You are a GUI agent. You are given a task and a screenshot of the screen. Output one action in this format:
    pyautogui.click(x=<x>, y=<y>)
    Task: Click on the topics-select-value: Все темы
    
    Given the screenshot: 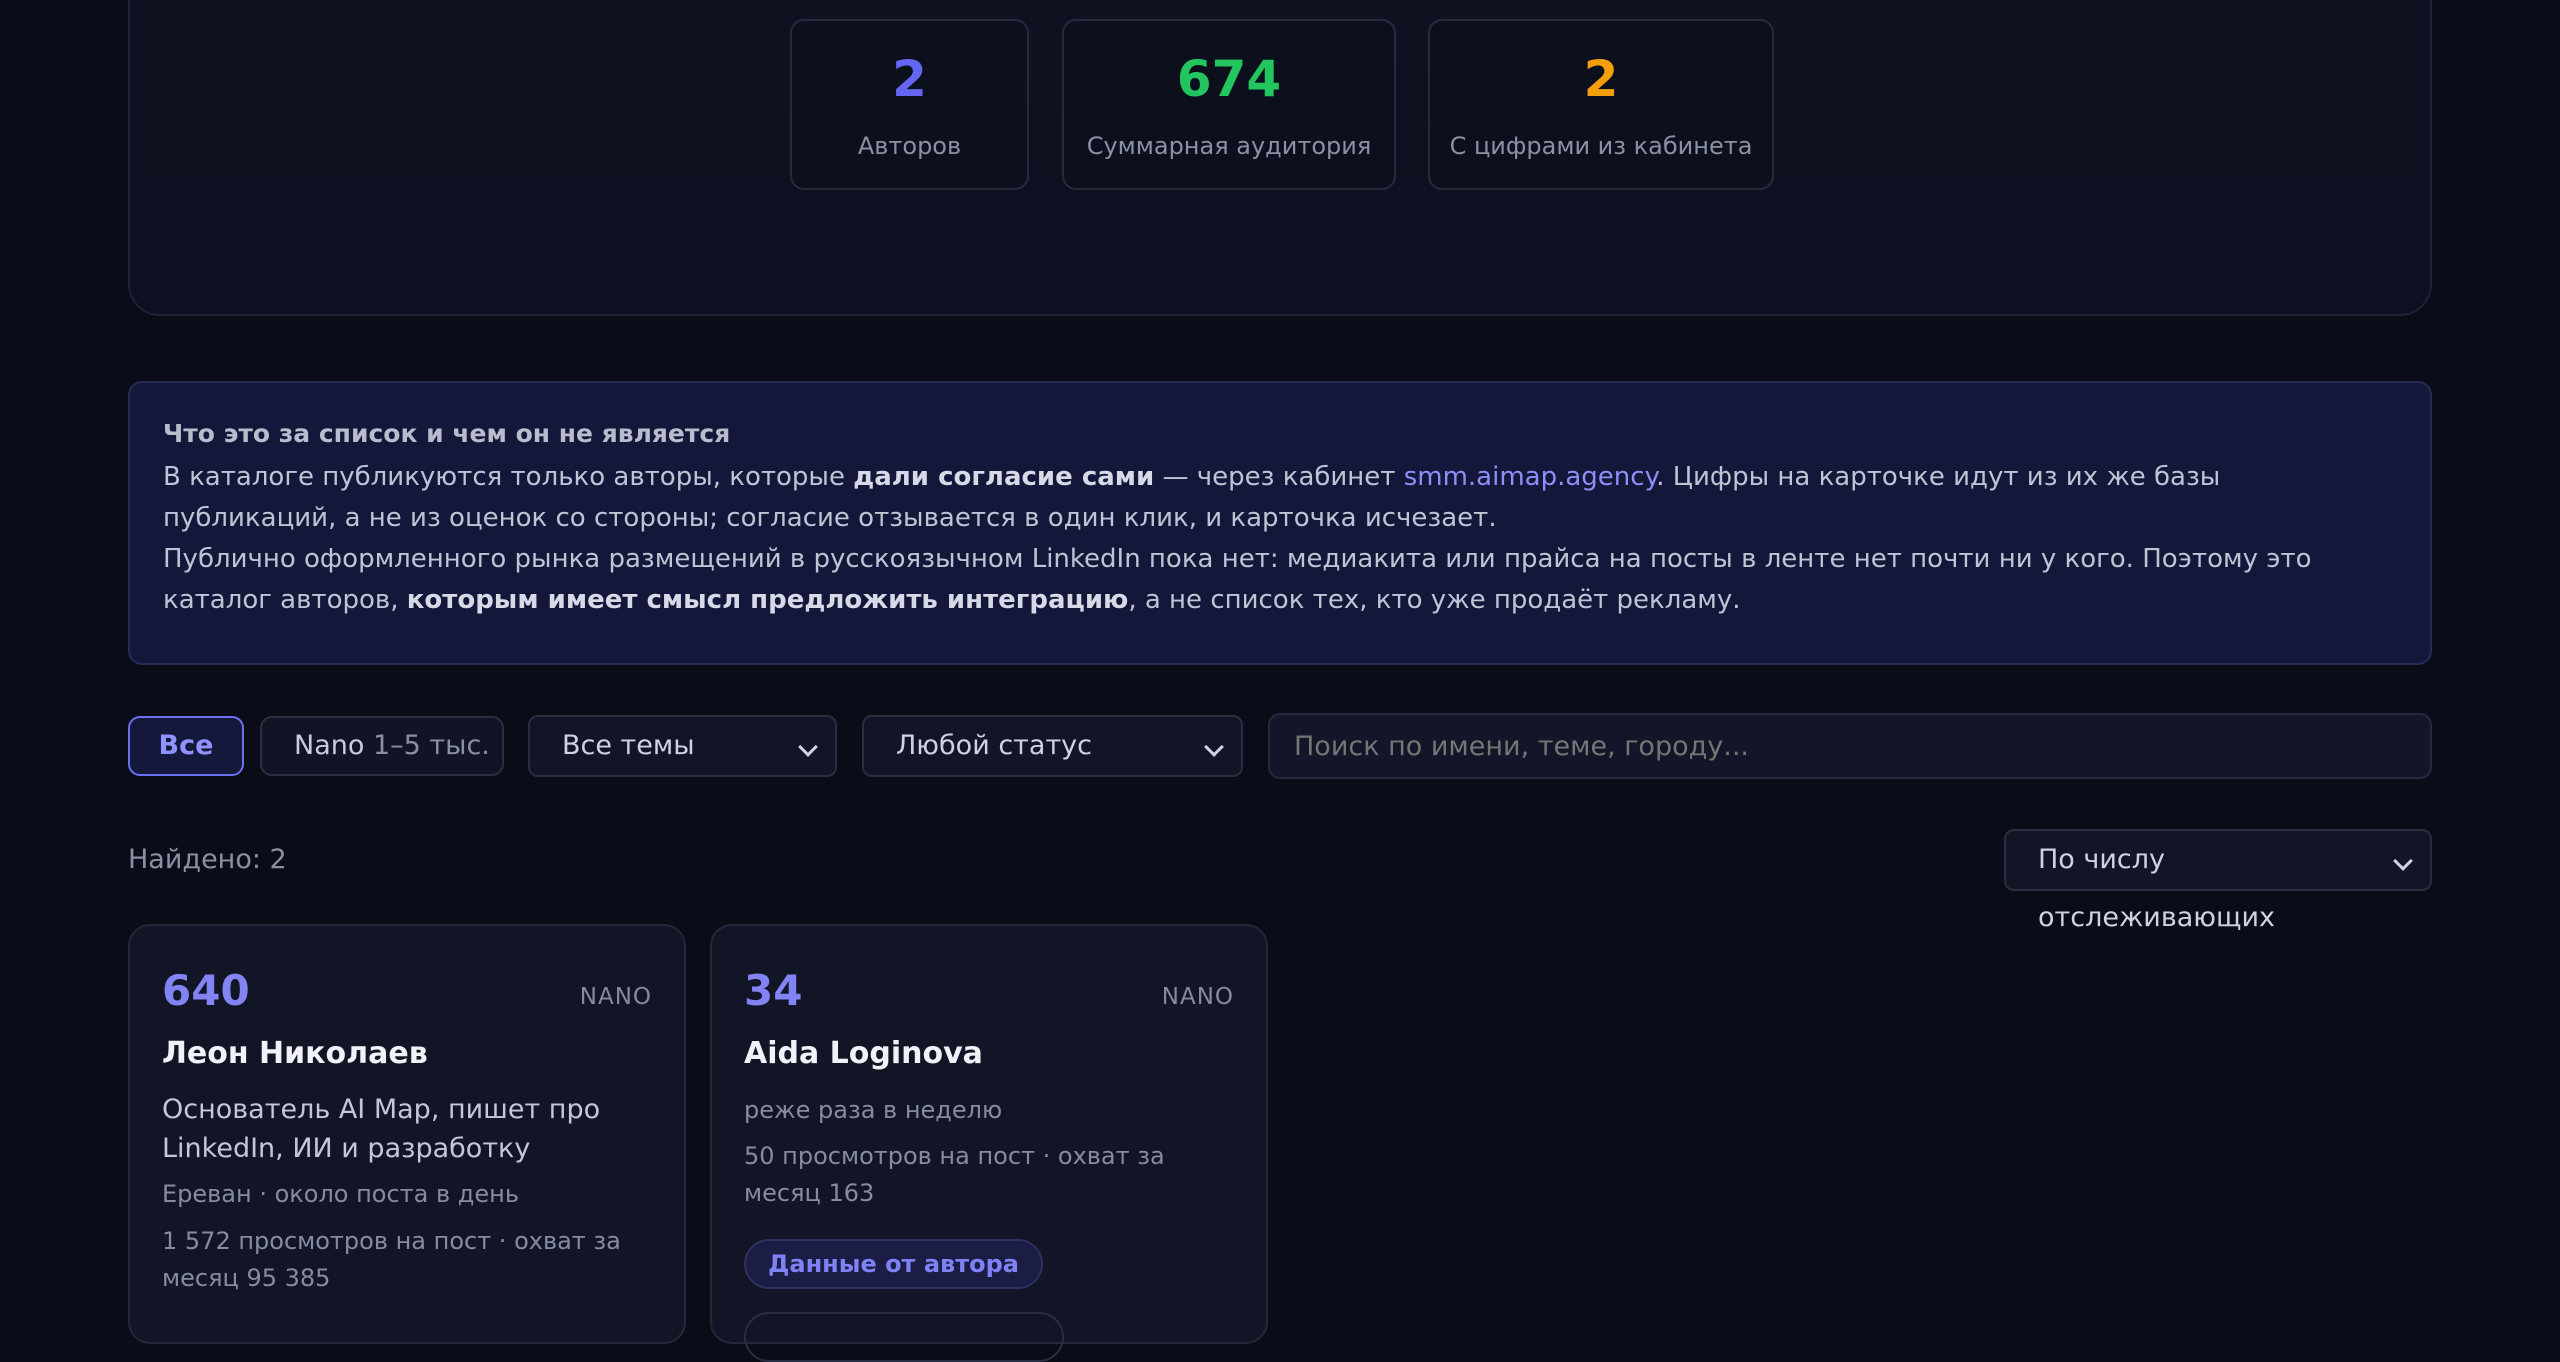 What is the action you would take?
    pyautogui.click(x=628, y=745)
    